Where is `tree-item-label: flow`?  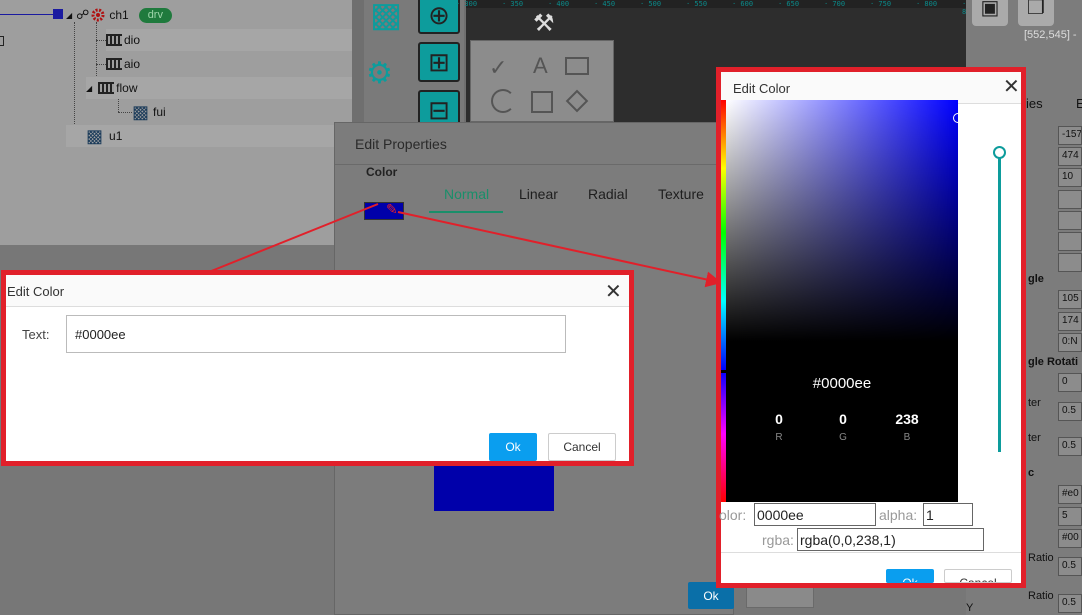 tree-item-label: flow is located at coordinates (127, 88).